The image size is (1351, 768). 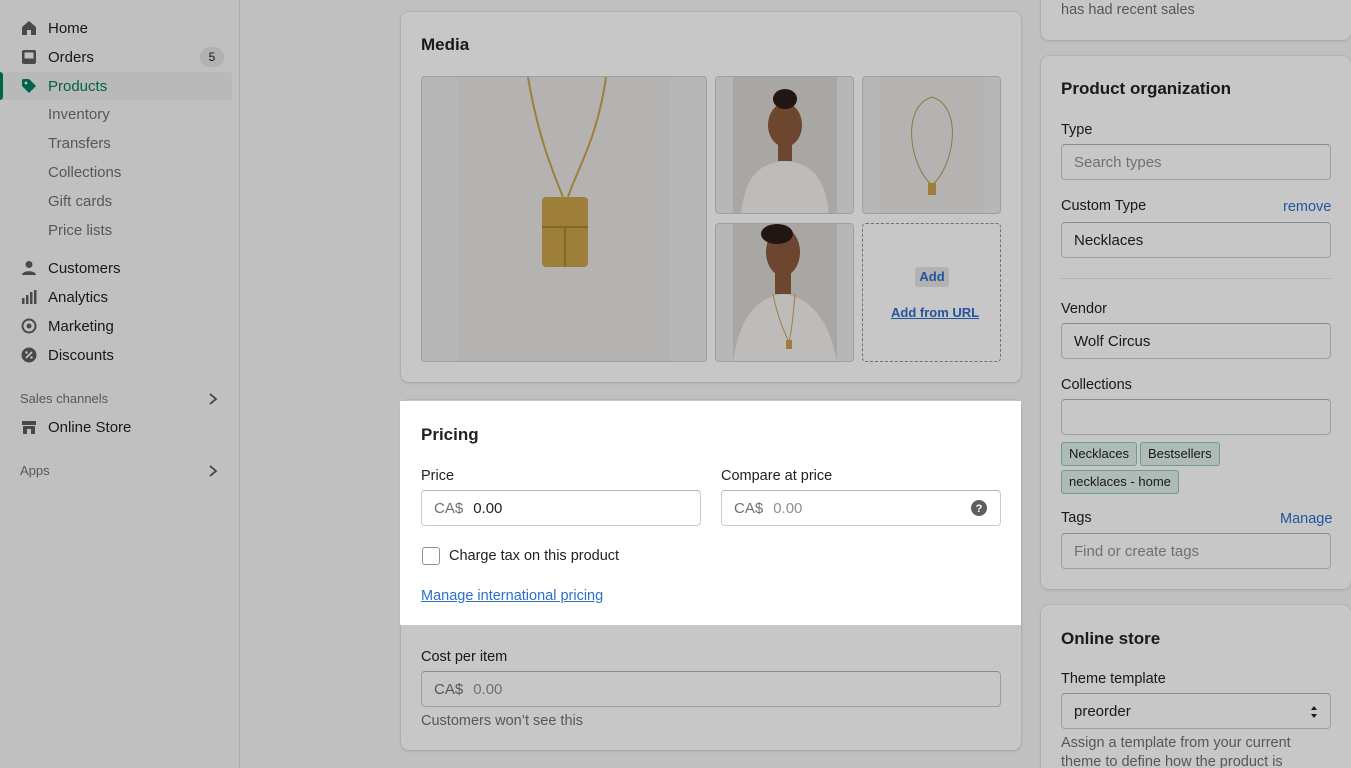 What do you see at coordinates (116, 355) in the screenshot?
I see `nav-discounts: Discounts` at bounding box center [116, 355].